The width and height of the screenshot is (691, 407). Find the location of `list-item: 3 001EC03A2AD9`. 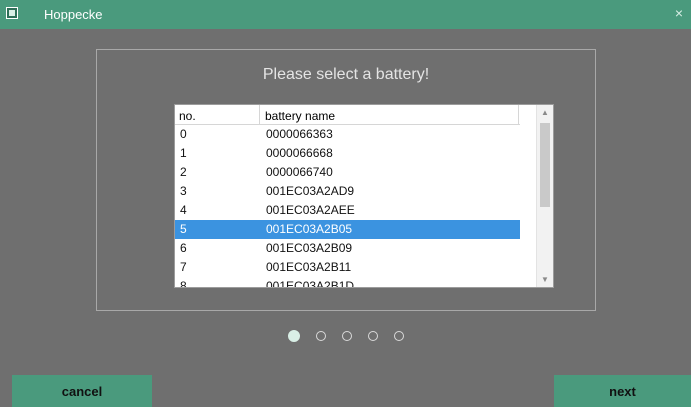

list-item: 3 001EC03A2AD9 is located at coordinates (347, 191).